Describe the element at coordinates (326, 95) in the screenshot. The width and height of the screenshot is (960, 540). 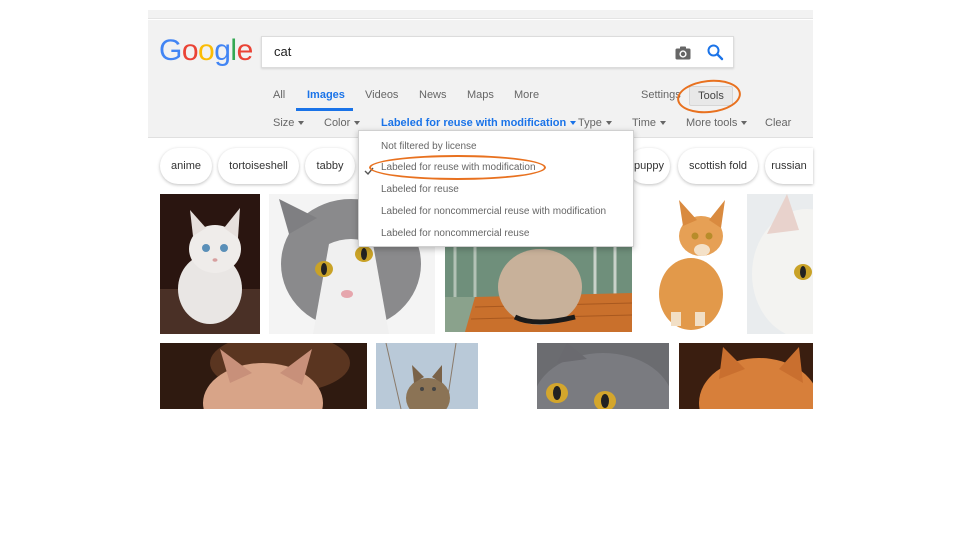
I see `tab-images: Images` at that location.